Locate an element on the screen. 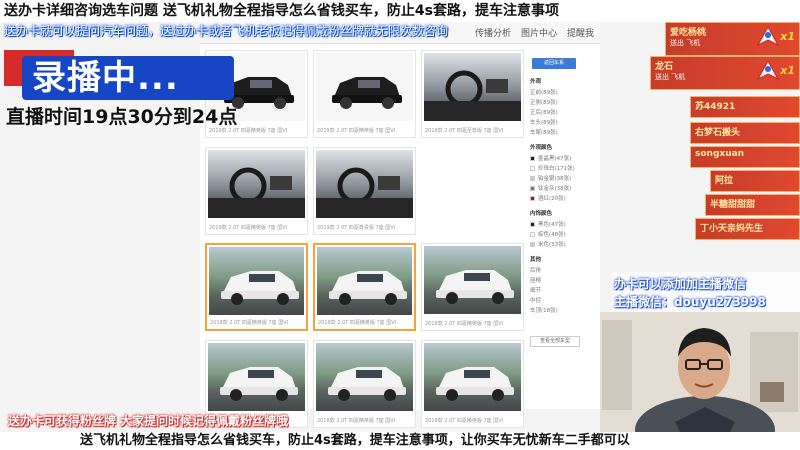  gift-notification: songxuan is located at coordinates (745, 157).